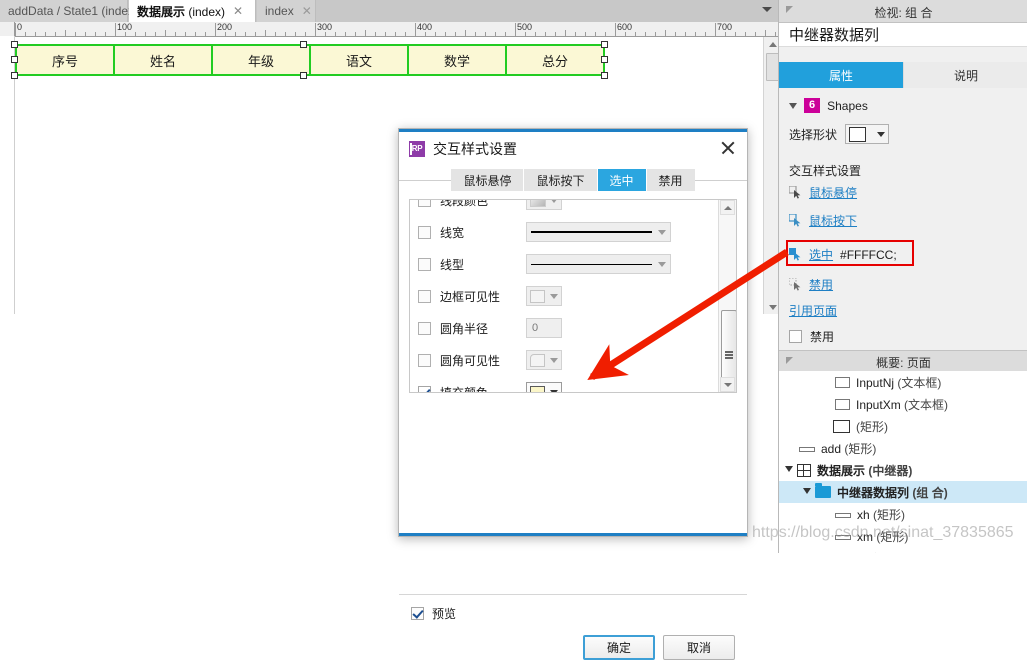 Image resolution: width=1027 pixels, height=660 pixels. What do you see at coordinates (14, 44) in the screenshot?
I see `resize-handle-nw` at bounding box center [14, 44].